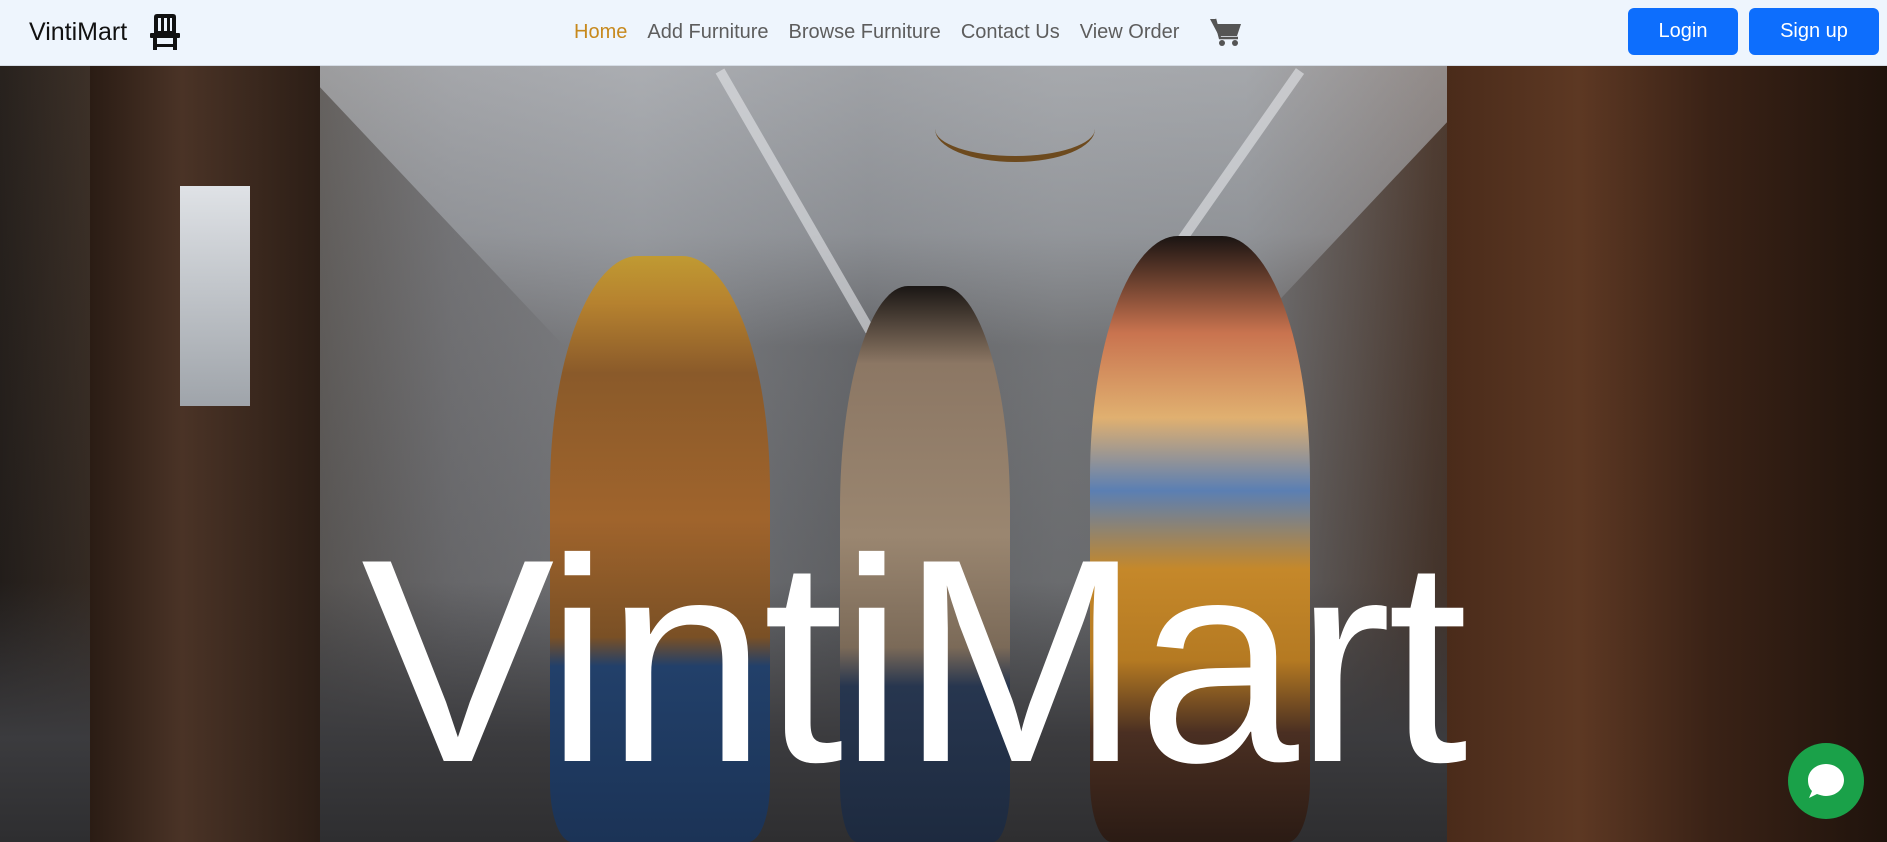 The image size is (1887, 842). Describe the element at coordinates (78, 31) in the screenshot. I see `brand-name: VintiMart` at that location.